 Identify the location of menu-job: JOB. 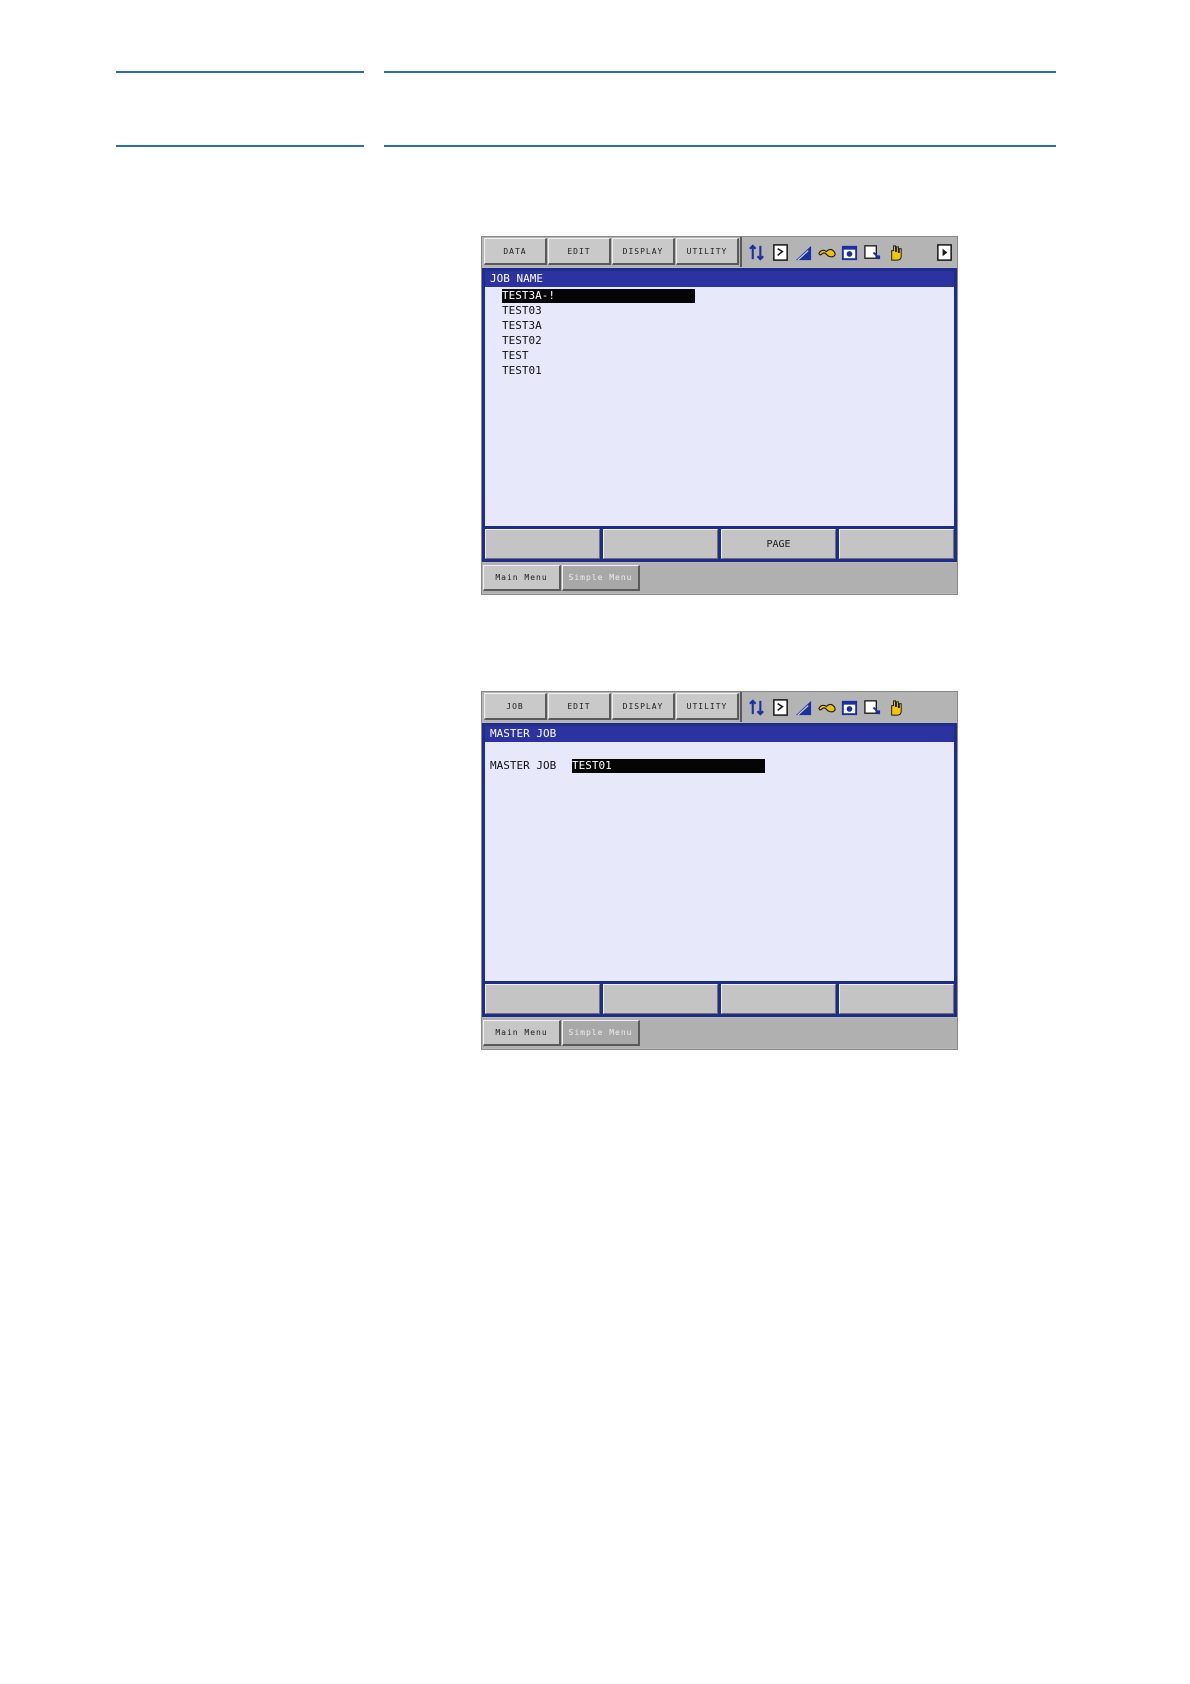
(515, 706).